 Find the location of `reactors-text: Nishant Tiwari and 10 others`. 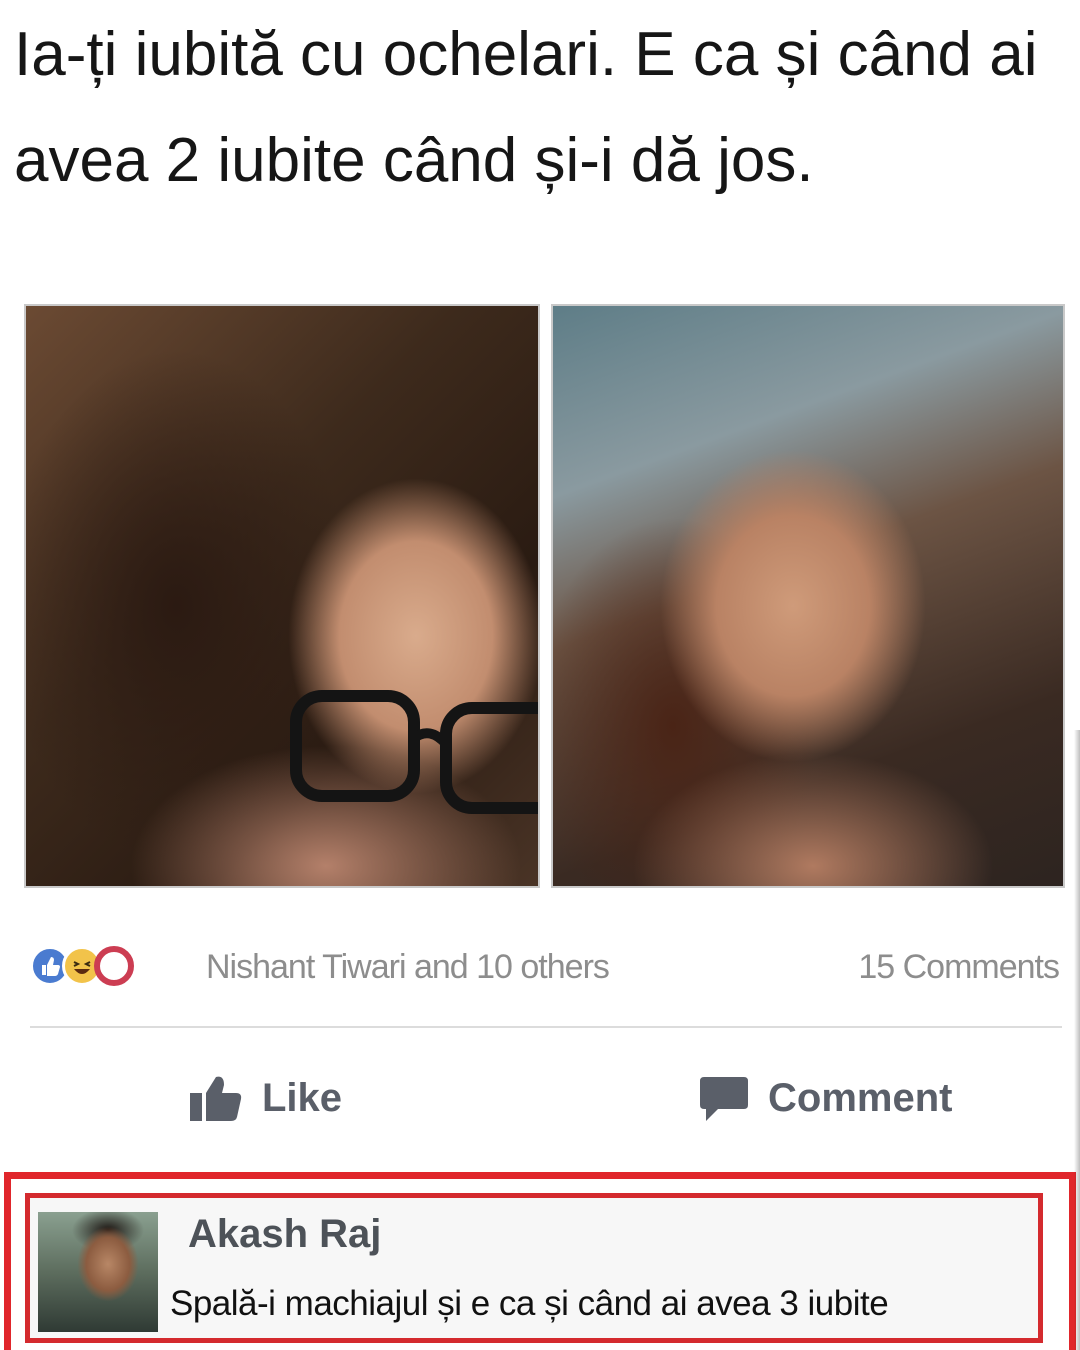

reactors-text: Nishant Tiwari and 10 others is located at coordinates (408, 967).